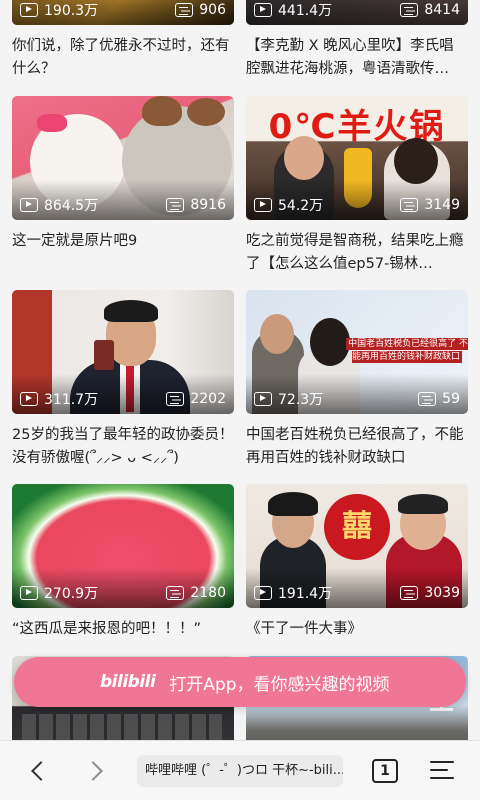  I want to click on bilibili-logo: bilibili, so click(128, 682).